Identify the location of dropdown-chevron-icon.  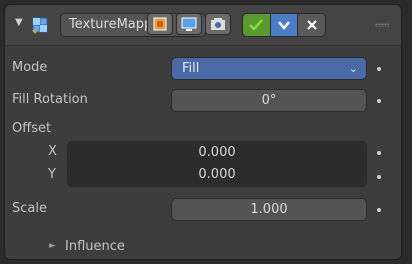
(284, 25).